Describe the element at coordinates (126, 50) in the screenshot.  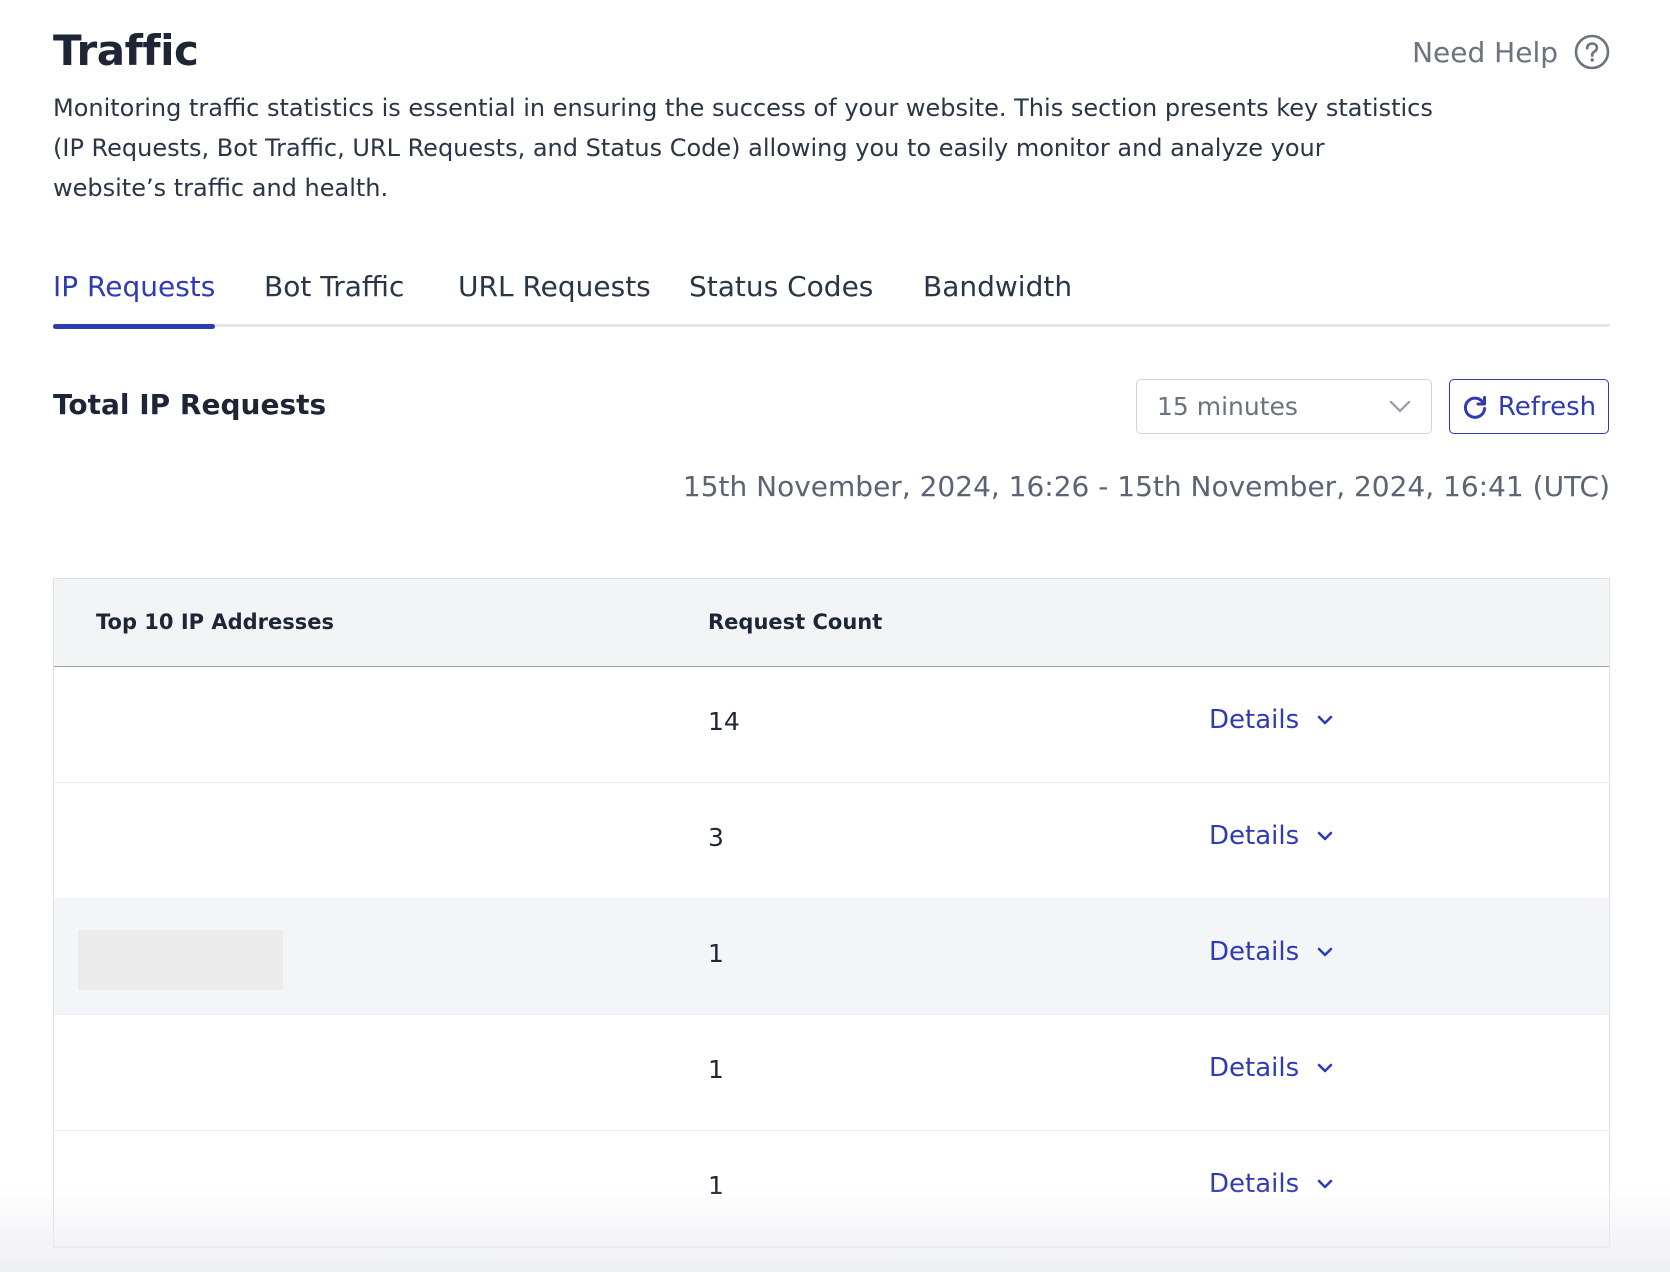
I see `page-title: Traffic` at that location.